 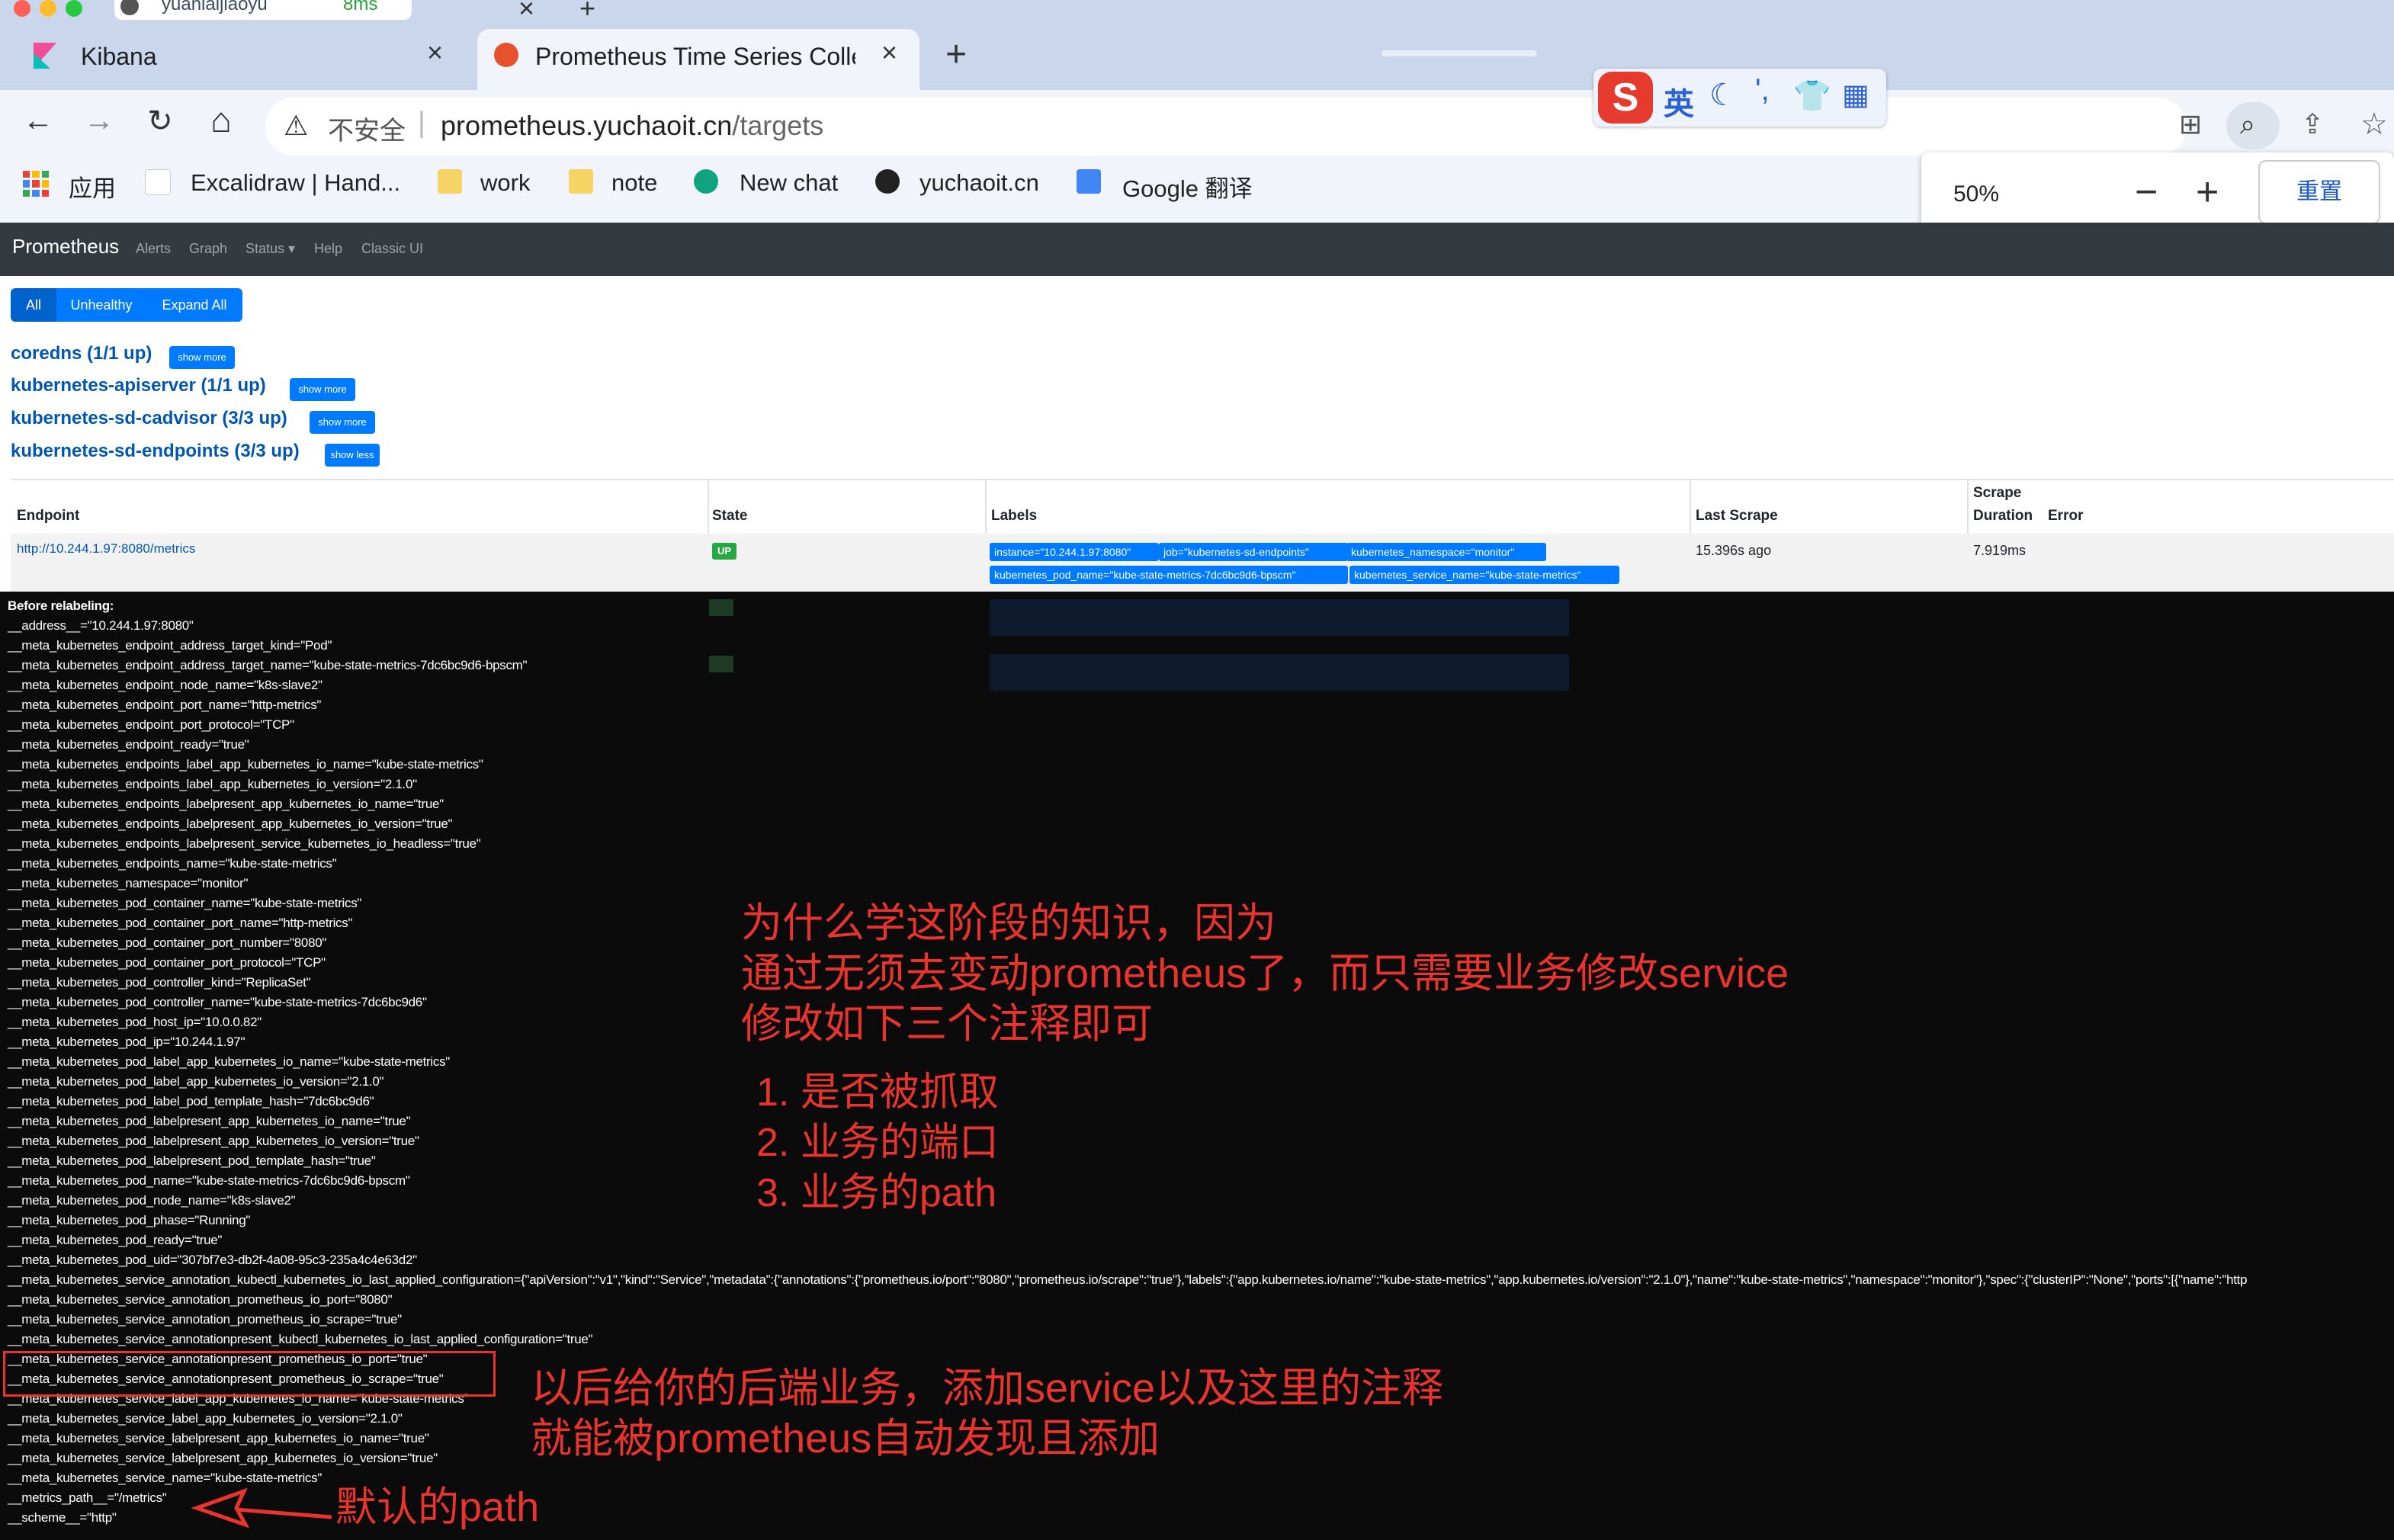 I want to click on ping-label: 8ms, so click(x=360, y=7).